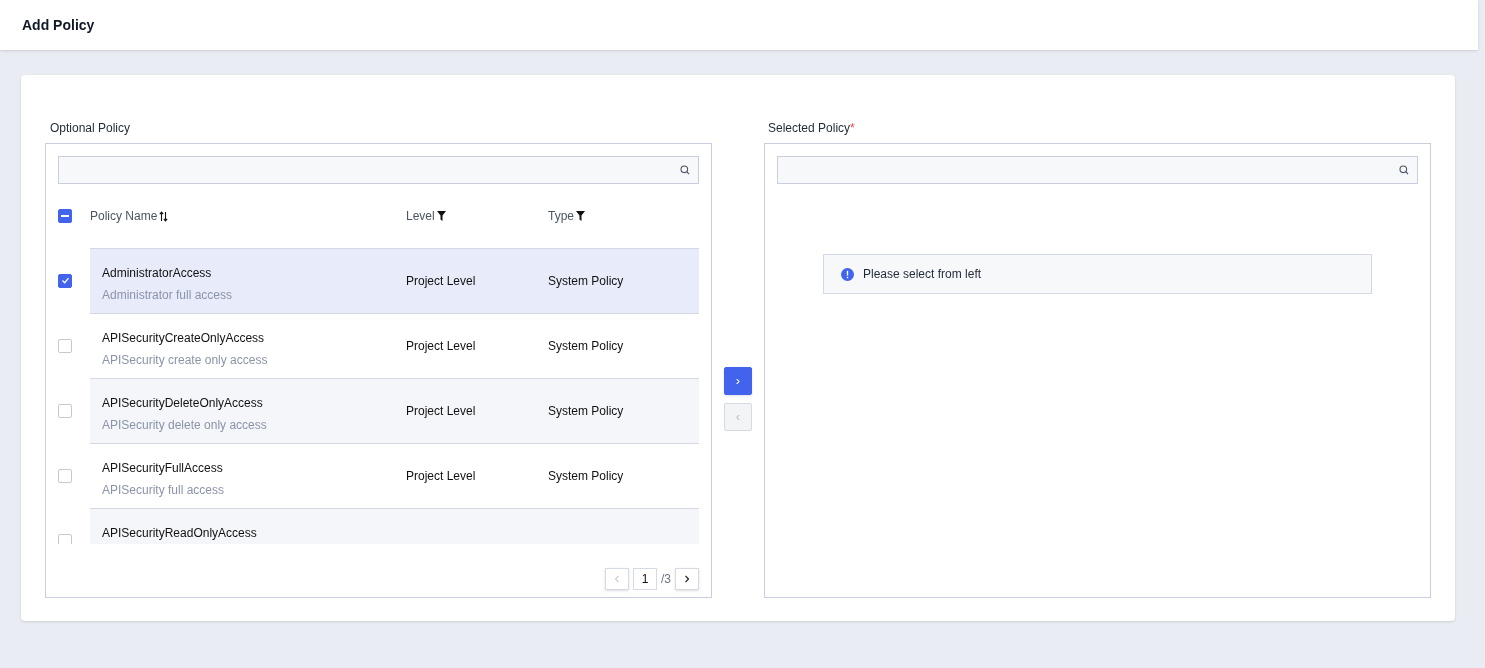 The height and width of the screenshot is (668, 1485). Describe the element at coordinates (164, 216) in the screenshot. I see `sort-icon` at that location.